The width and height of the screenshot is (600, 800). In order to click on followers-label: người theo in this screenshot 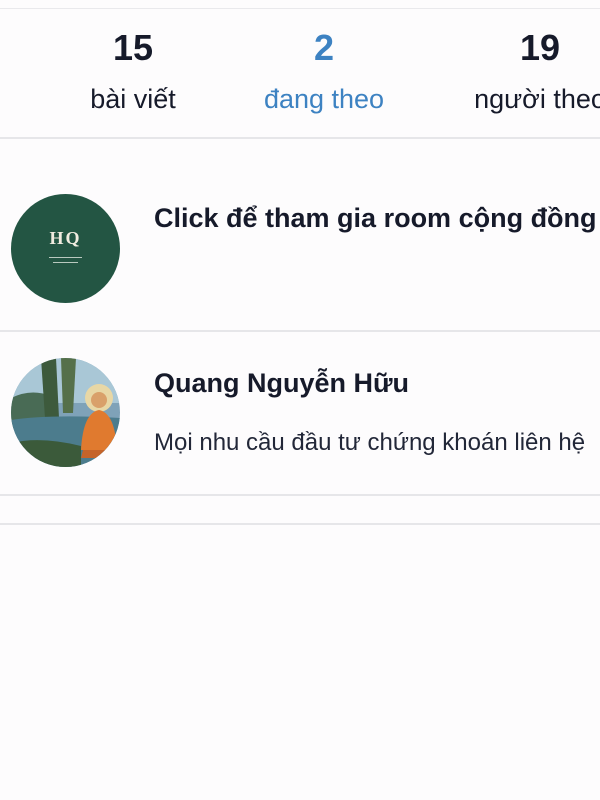, I will do `click(537, 99)`.